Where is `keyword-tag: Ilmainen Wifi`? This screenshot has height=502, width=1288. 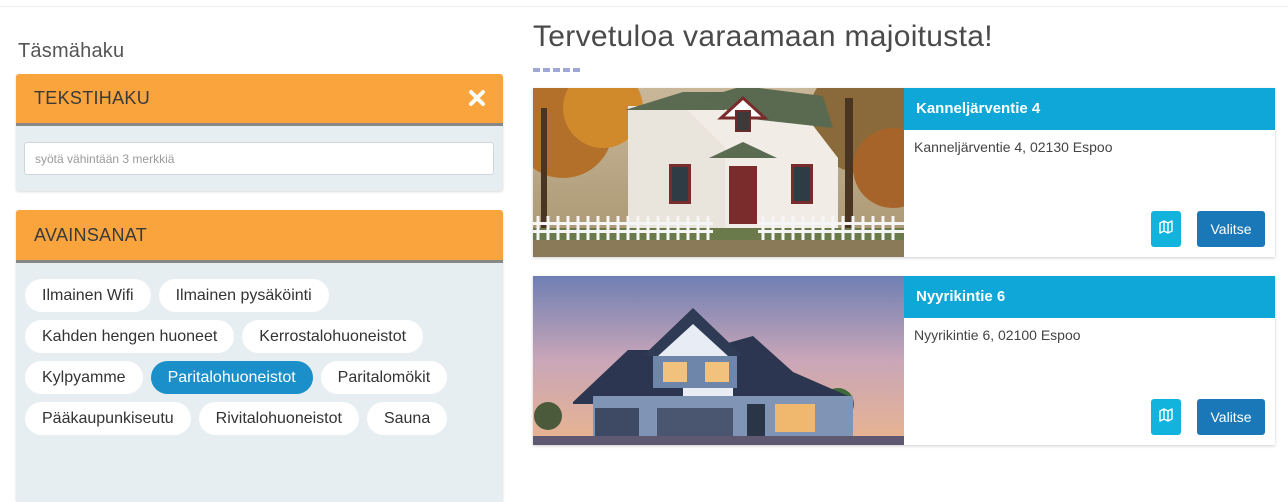
keyword-tag: Ilmainen Wifi is located at coordinates (88, 295).